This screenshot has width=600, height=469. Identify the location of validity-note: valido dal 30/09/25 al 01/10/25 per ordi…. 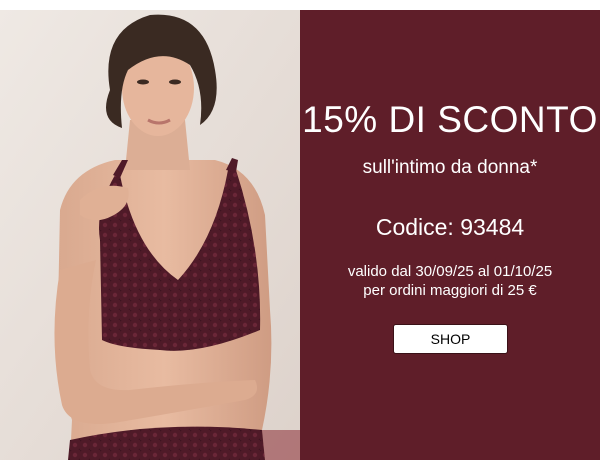
(450, 281).